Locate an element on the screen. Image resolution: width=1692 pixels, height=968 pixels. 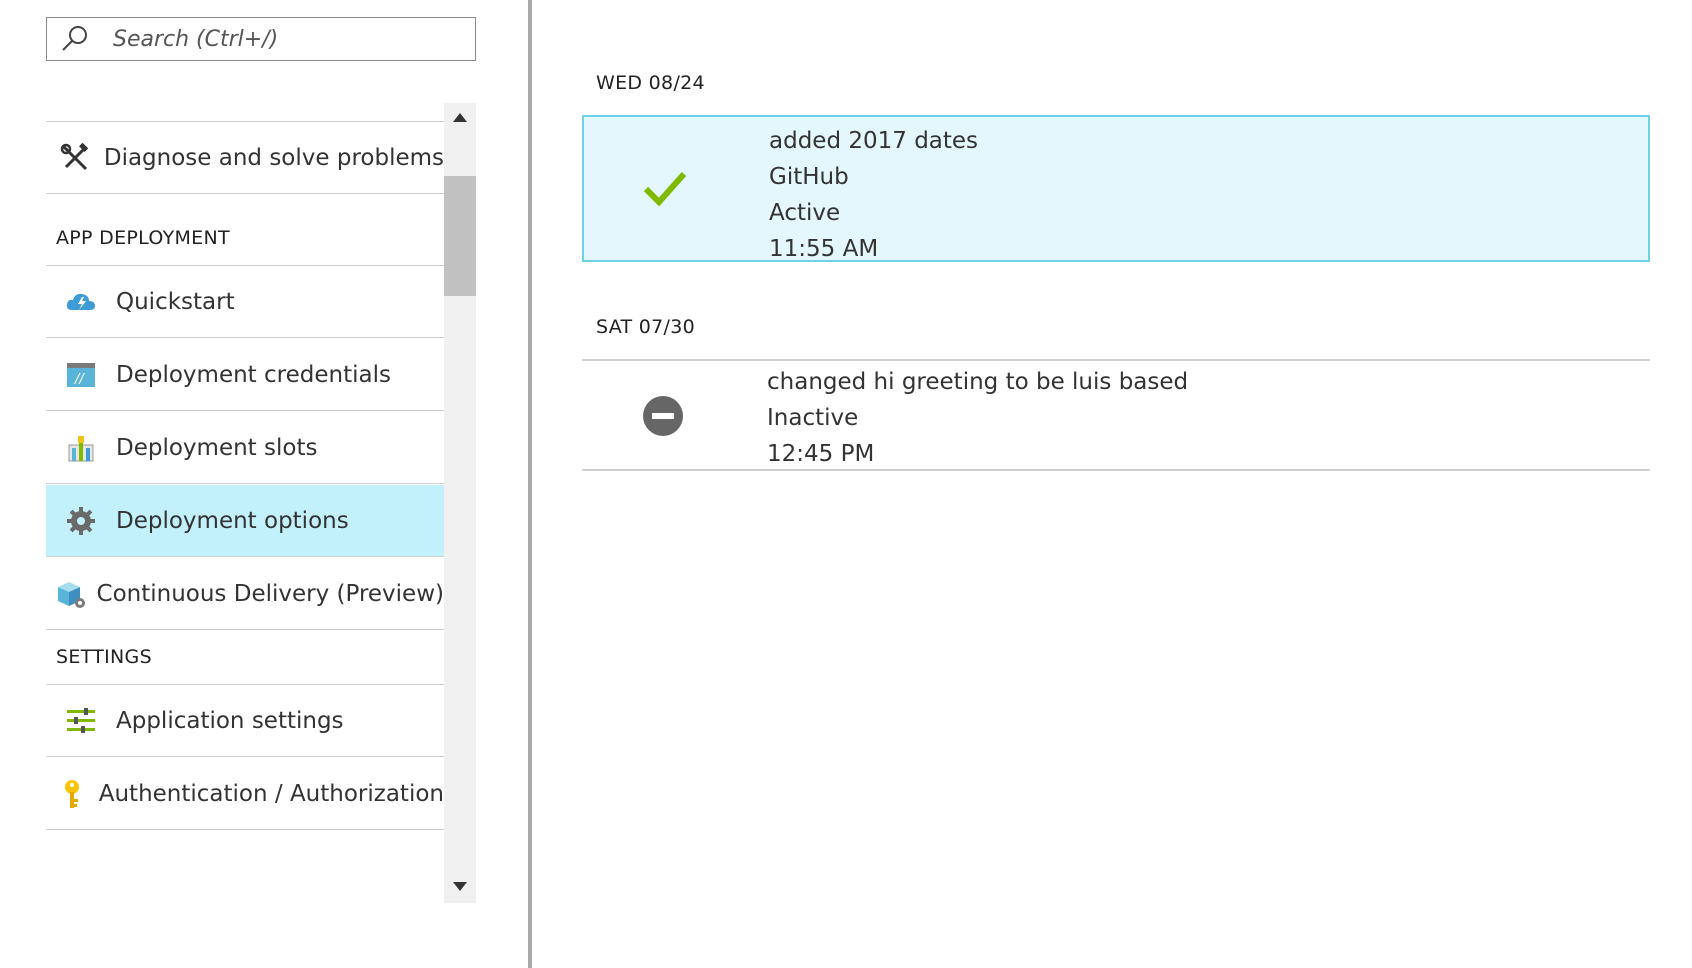
credentials-icon: // is located at coordinates (81, 375).